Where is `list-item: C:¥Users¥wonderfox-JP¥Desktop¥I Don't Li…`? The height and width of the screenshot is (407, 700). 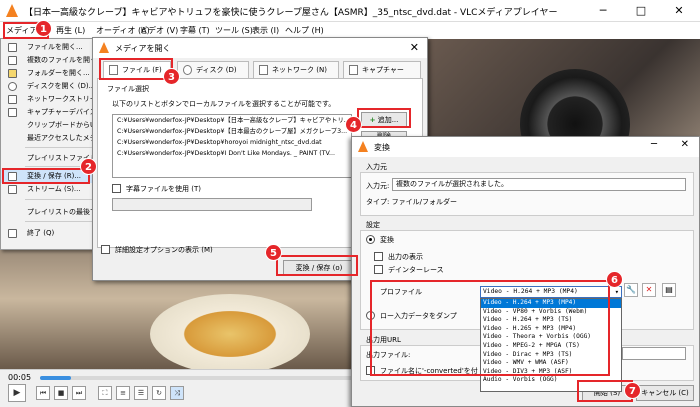
list-item: C:¥Users¥wonderfox-JP¥Desktop¥I Don't Li… is located at coordinates (232, 153).